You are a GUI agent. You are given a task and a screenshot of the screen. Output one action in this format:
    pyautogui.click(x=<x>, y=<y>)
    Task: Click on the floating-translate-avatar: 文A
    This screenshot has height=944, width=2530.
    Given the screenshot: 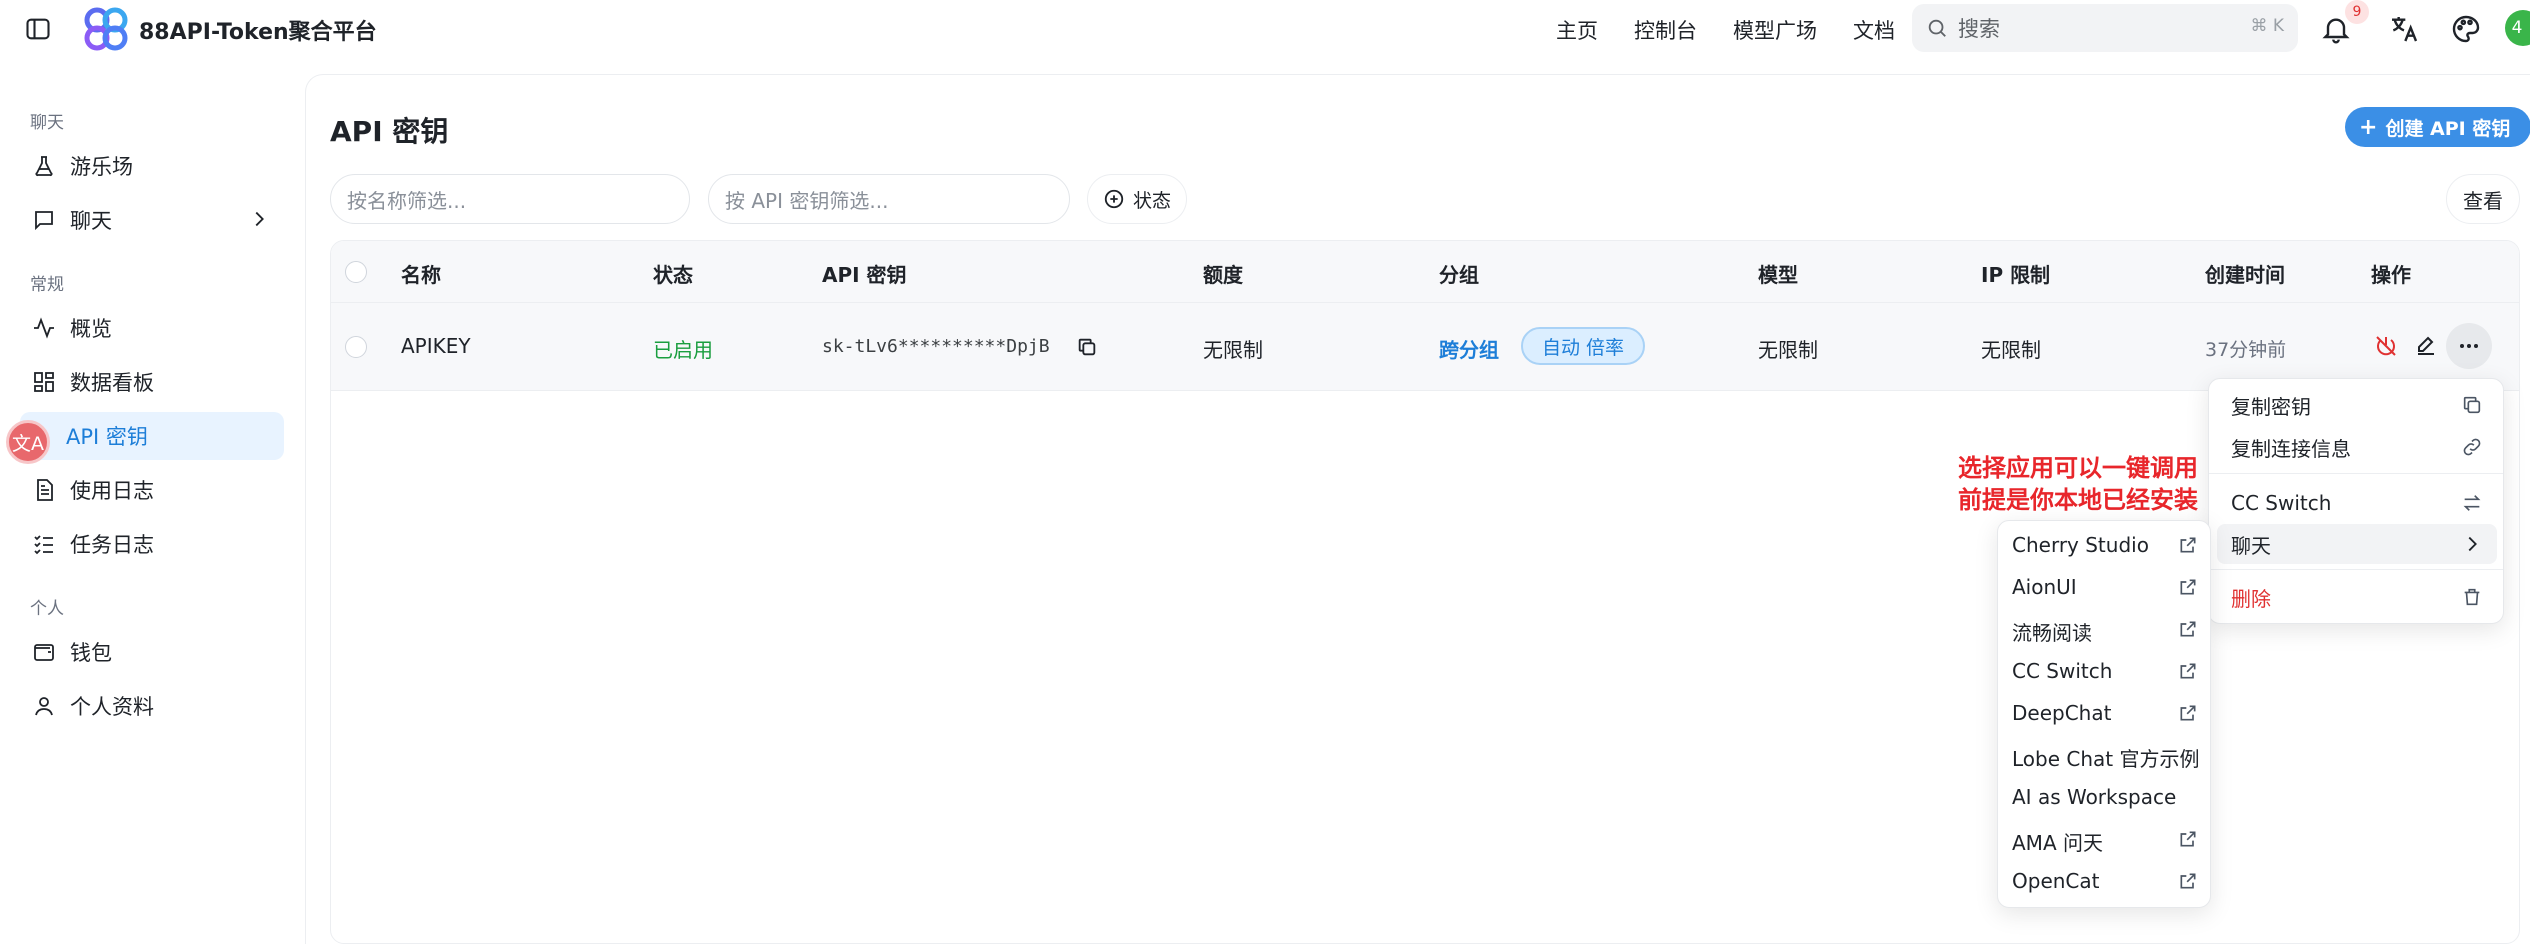 What is the action you would take?
    pyautogui.click(x=28, y=442)
    